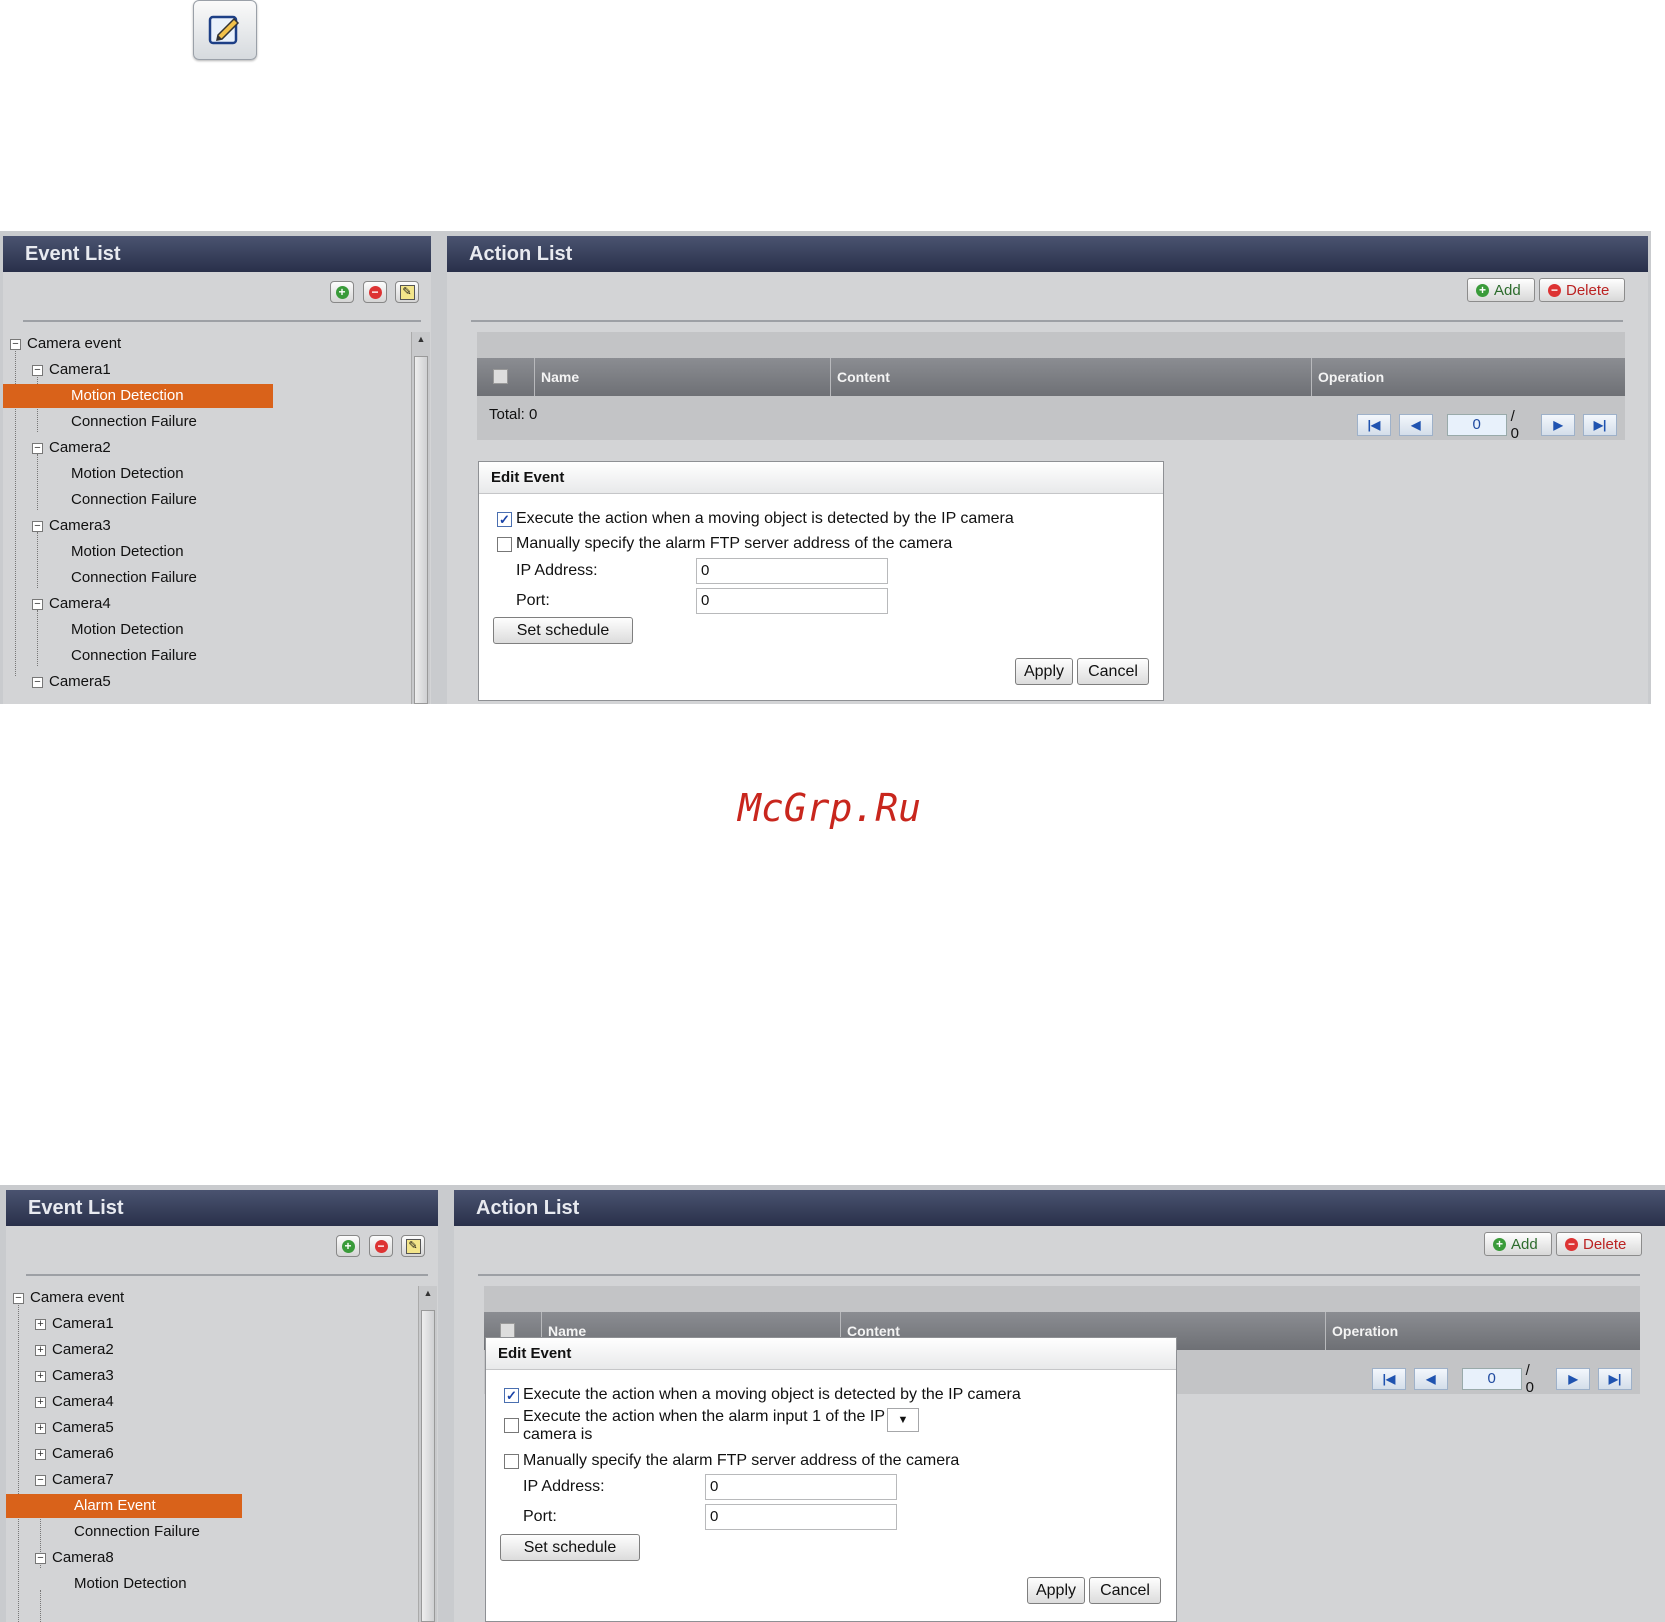 Image resolution: width=1665 pixels, height=1622 pixels. Describe the element at coordinates (831, 1354) in the screenshot. I see `dialog-title: Edit Event` at that location.